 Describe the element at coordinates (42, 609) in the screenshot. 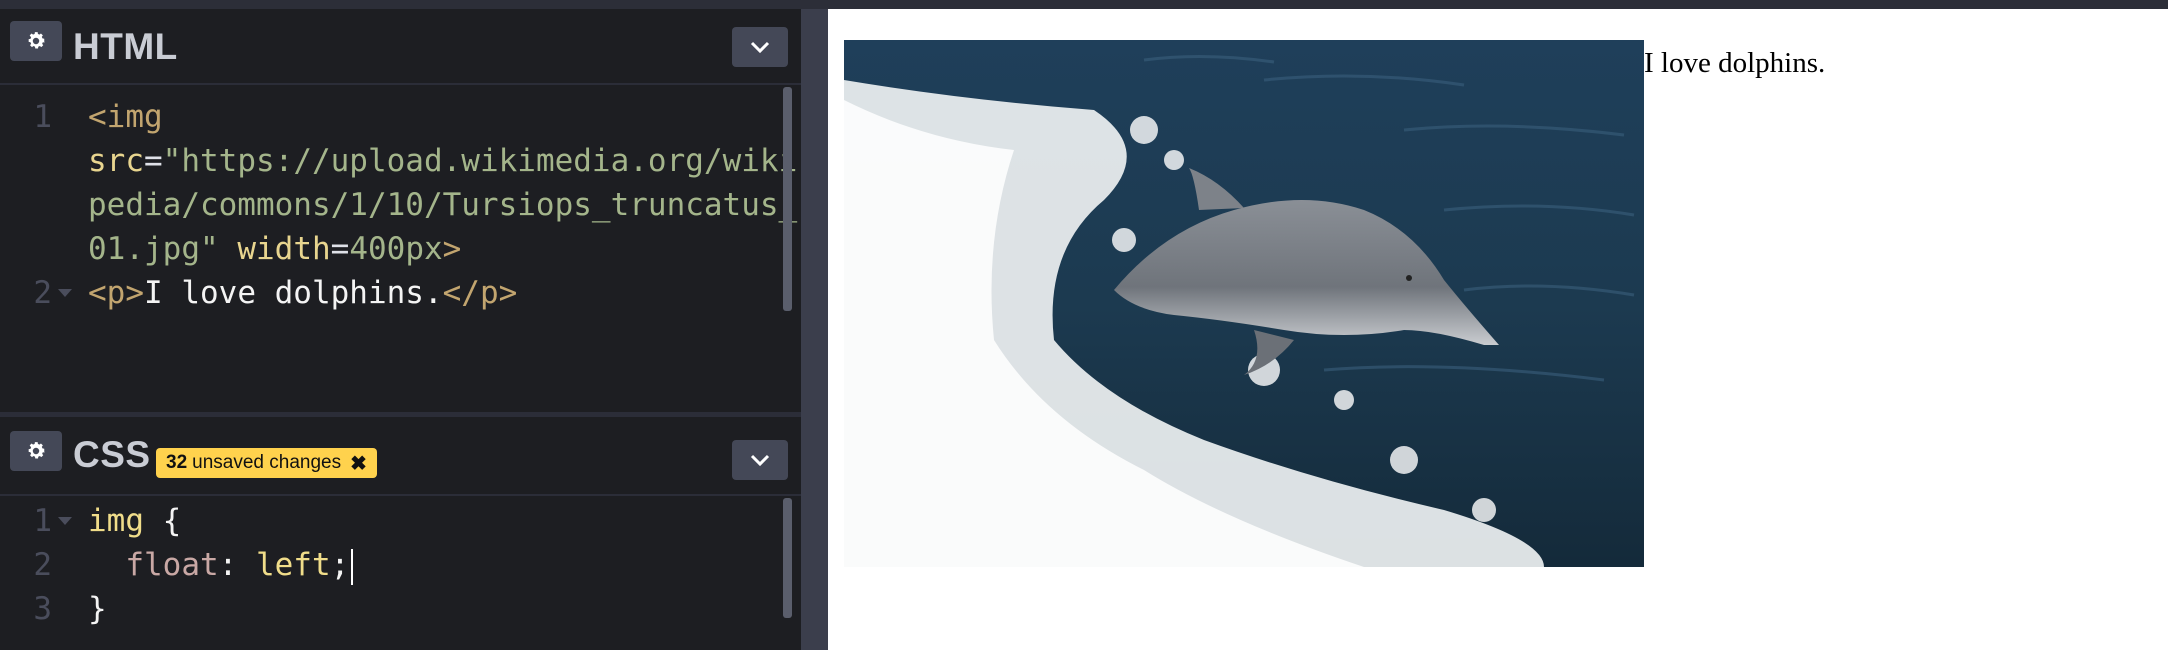

I see `line-number: 3` at that location.